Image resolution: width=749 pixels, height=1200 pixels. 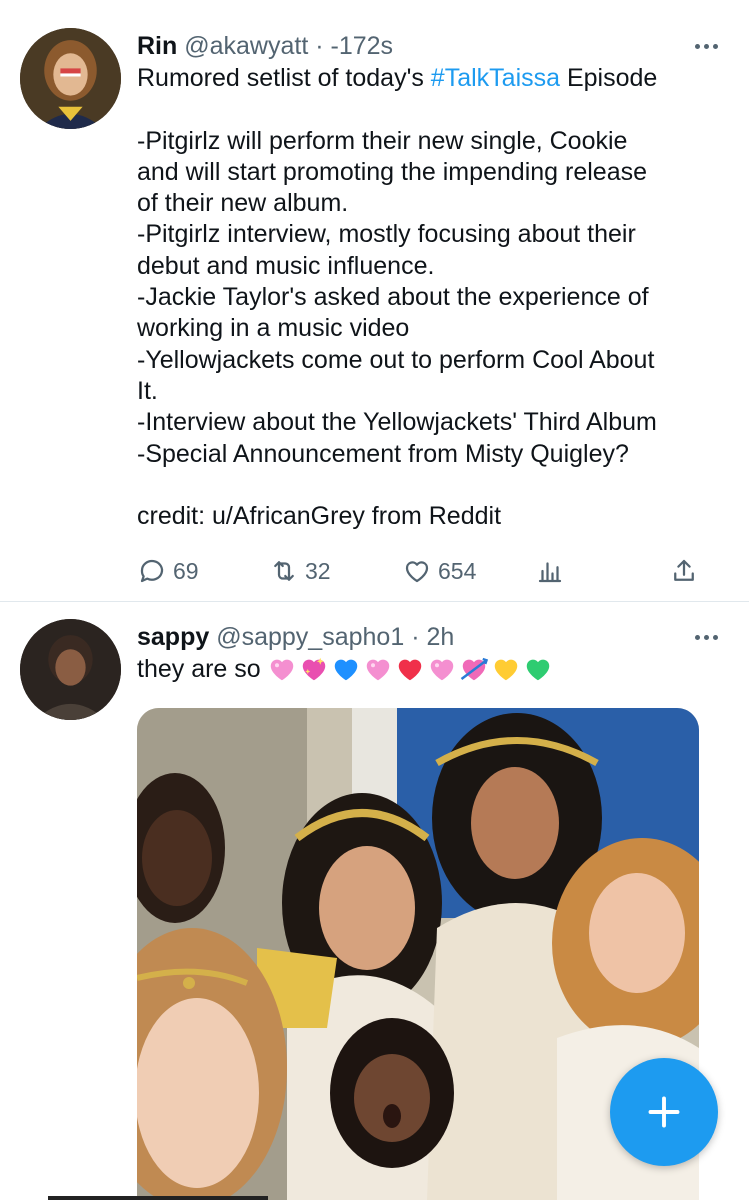 What do you see at coordinates (505, 670) in the screenshot?
I see `yellow-heart-icon` at bounding box center [505, 670].